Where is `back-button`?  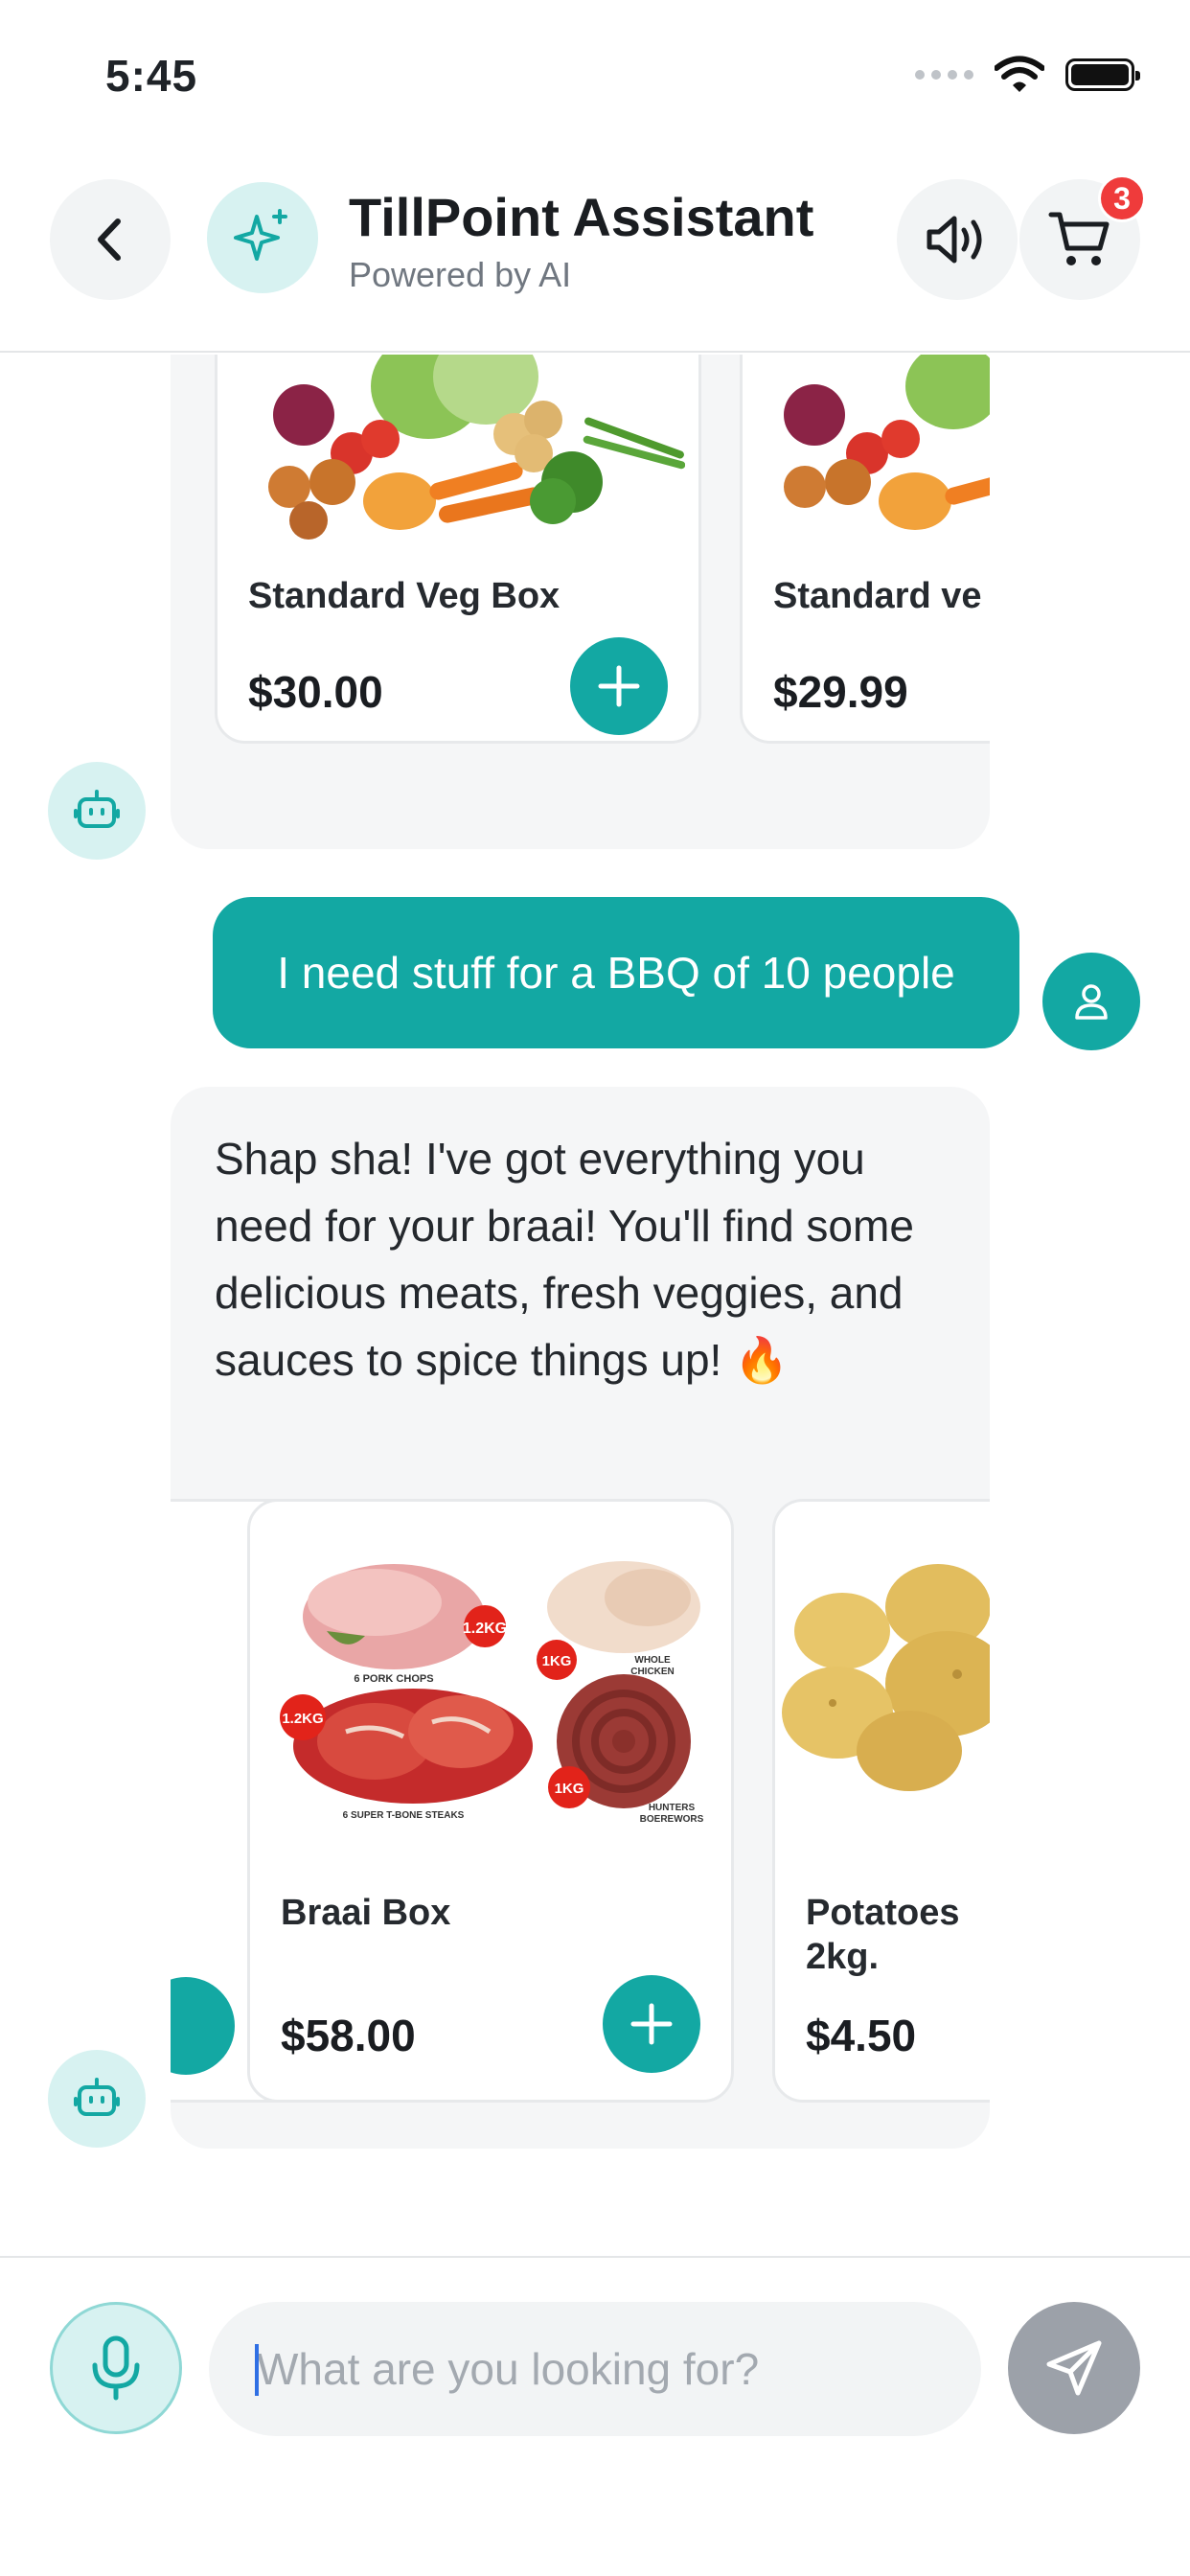
back-button is located at coordinates (111, 239).